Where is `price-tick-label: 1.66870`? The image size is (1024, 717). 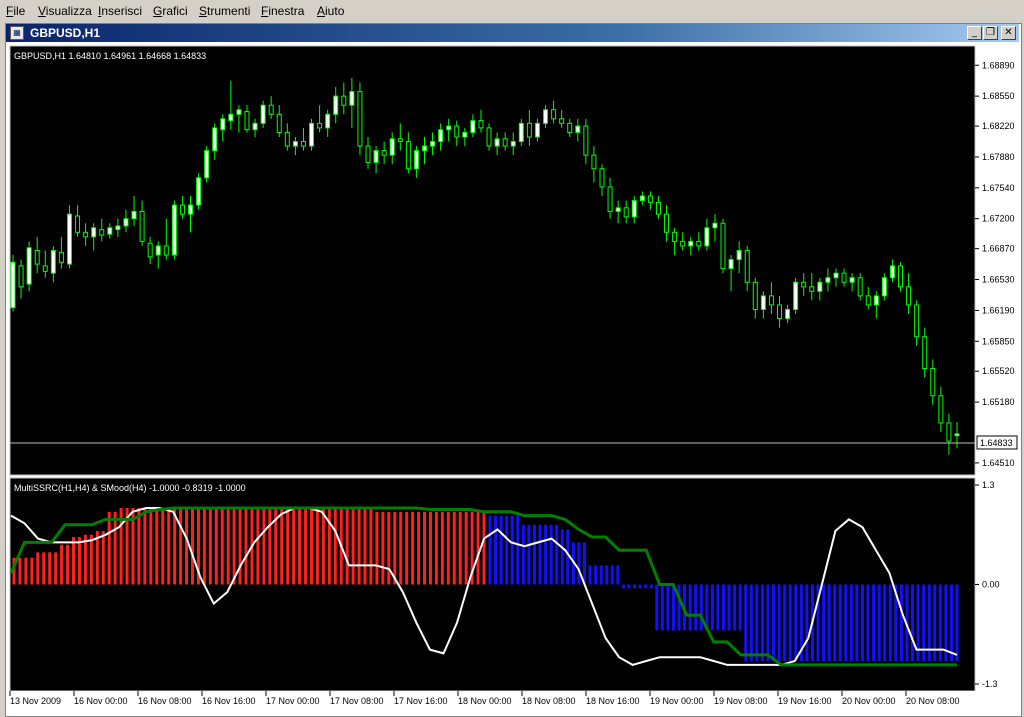 price-tick-label: 1.66870 is located at coordinates (998, 249).